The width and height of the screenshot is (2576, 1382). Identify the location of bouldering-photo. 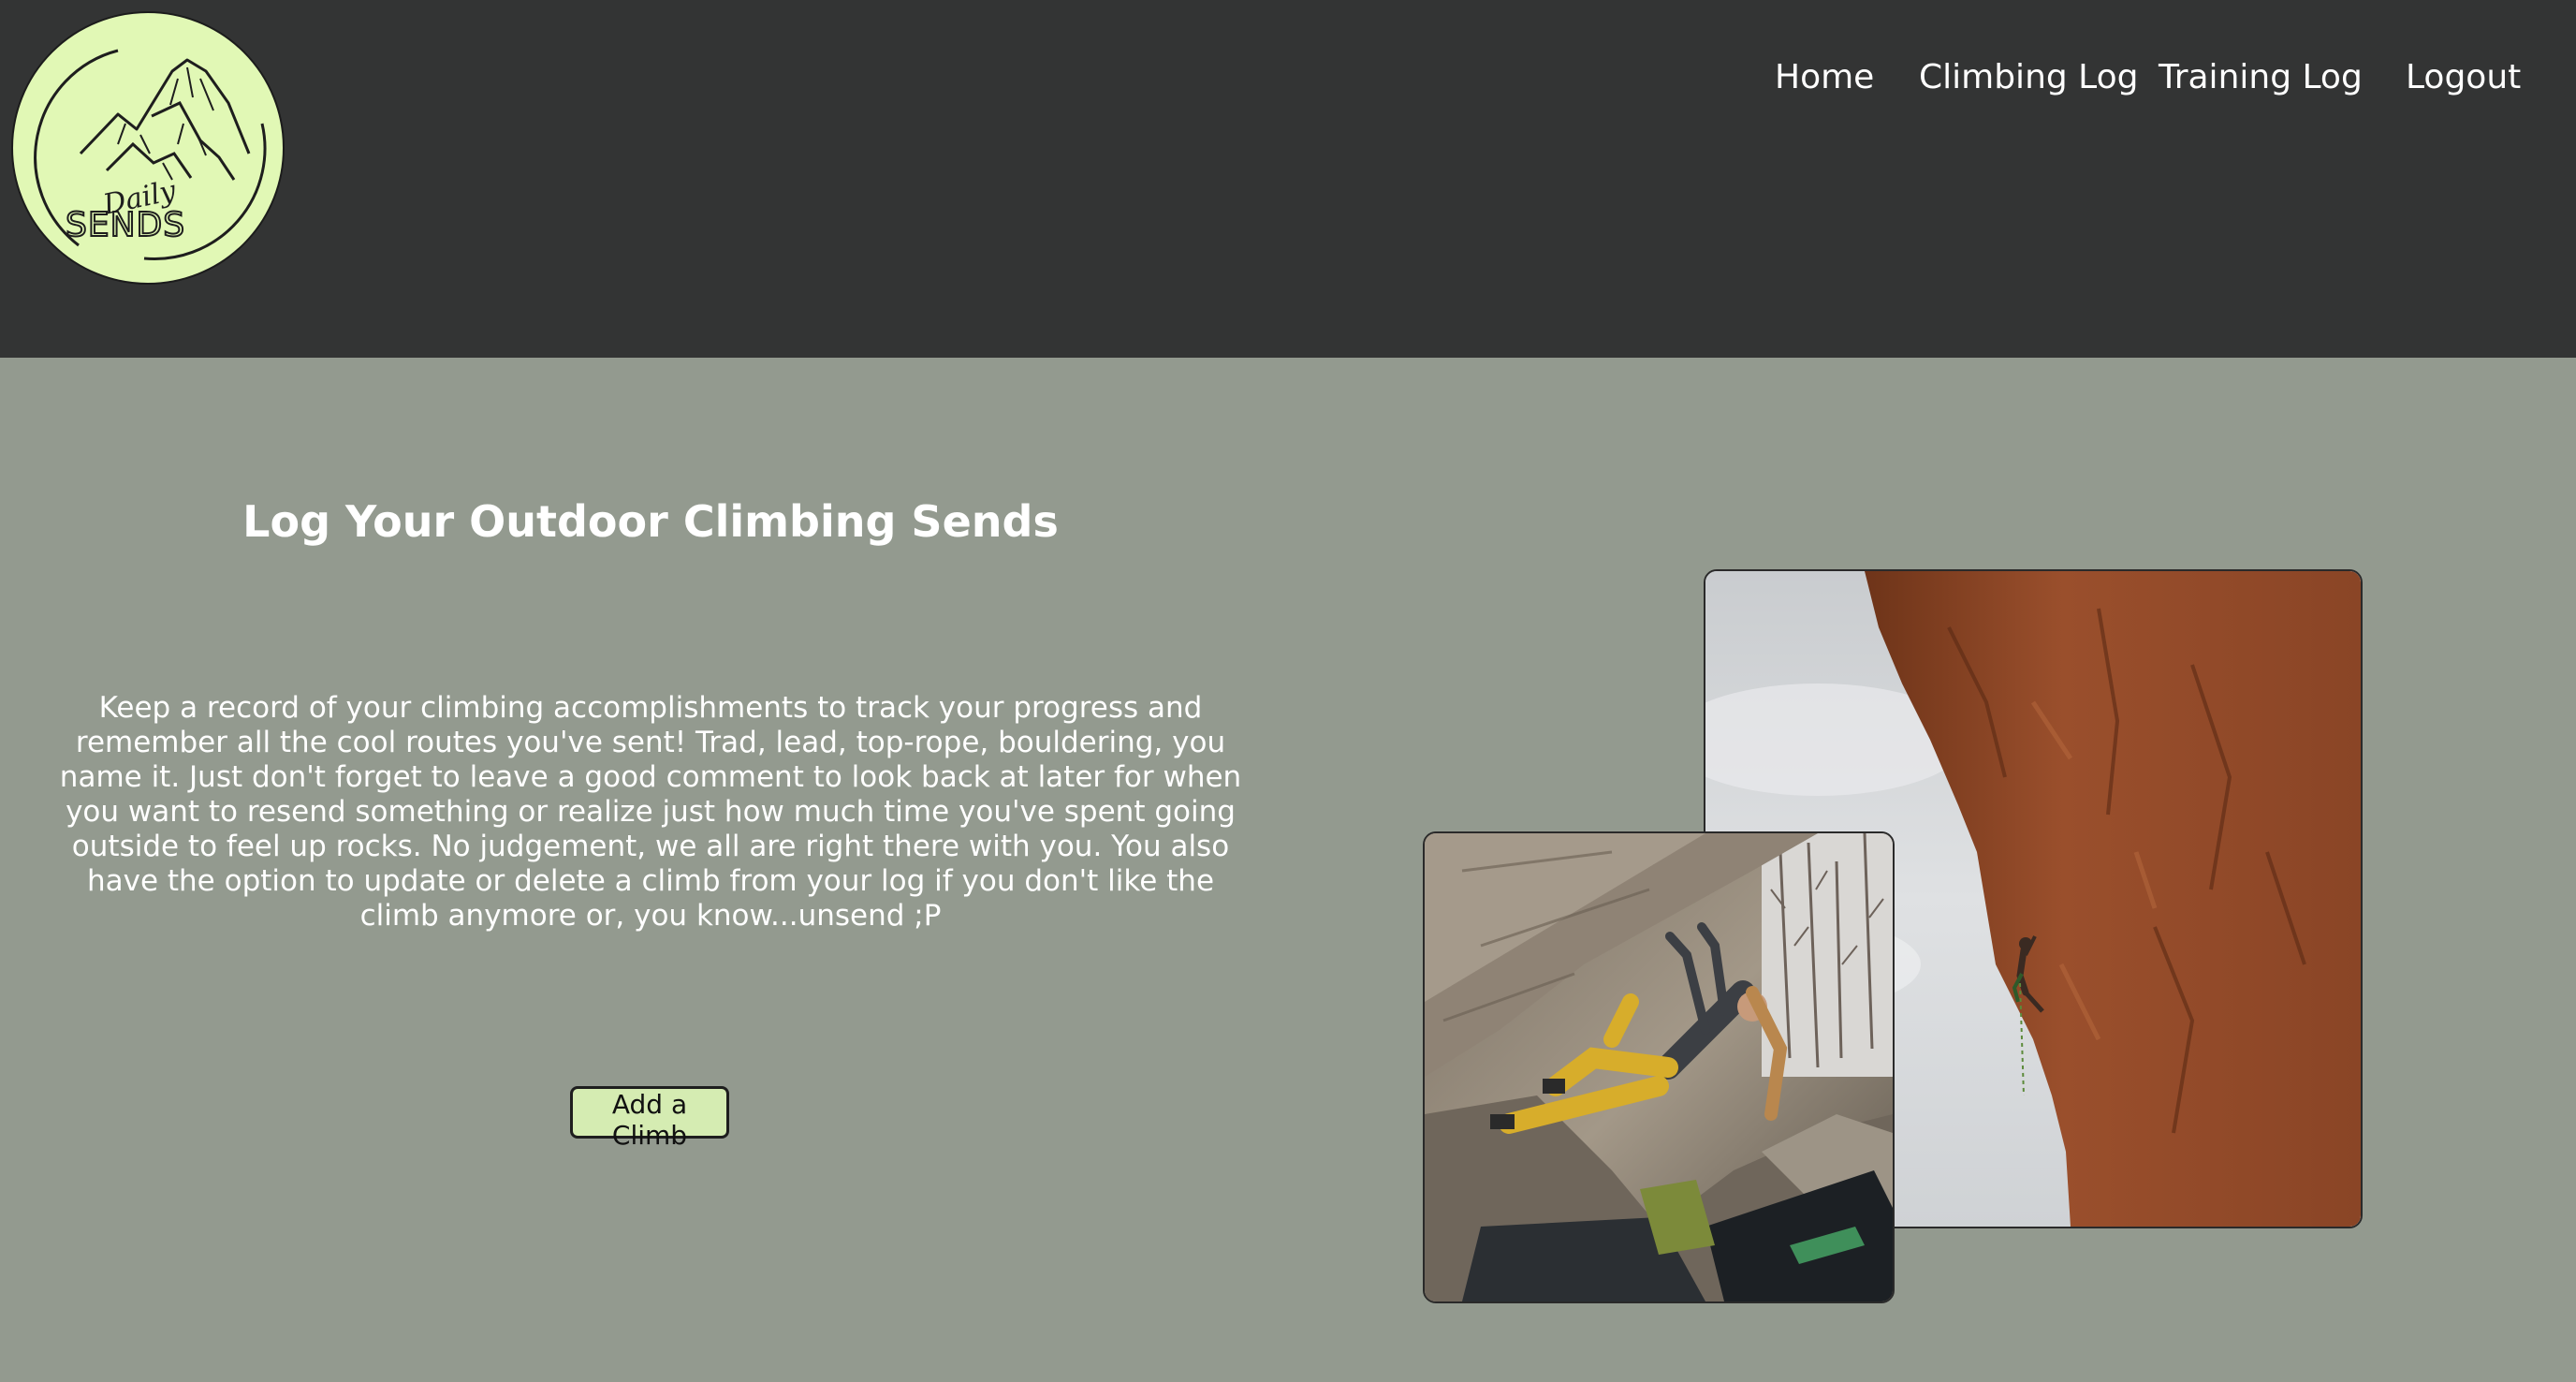
(1659, 1067).